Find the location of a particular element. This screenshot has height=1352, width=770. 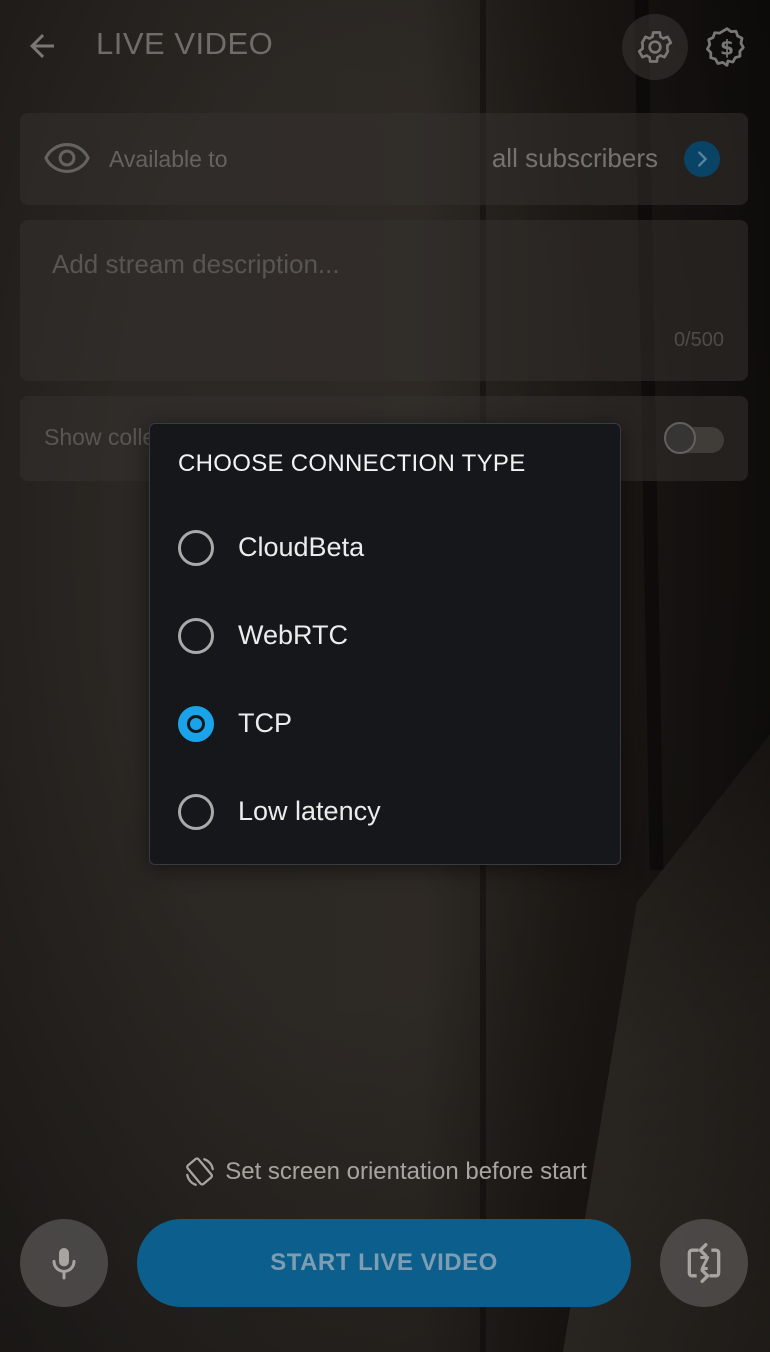

dialog-title: CHOOSE CONNECTION TYPE is located at coordinates (352, 463).